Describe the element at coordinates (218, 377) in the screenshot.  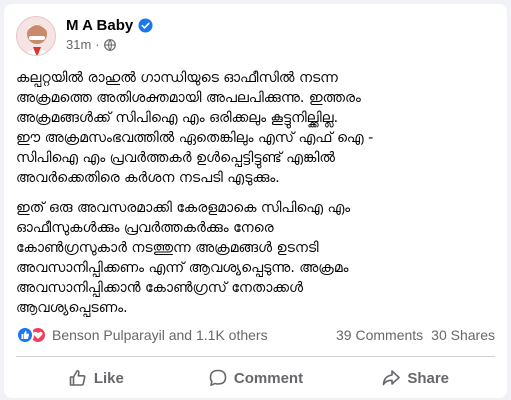
I see `comment-bubble-icon` at that location.